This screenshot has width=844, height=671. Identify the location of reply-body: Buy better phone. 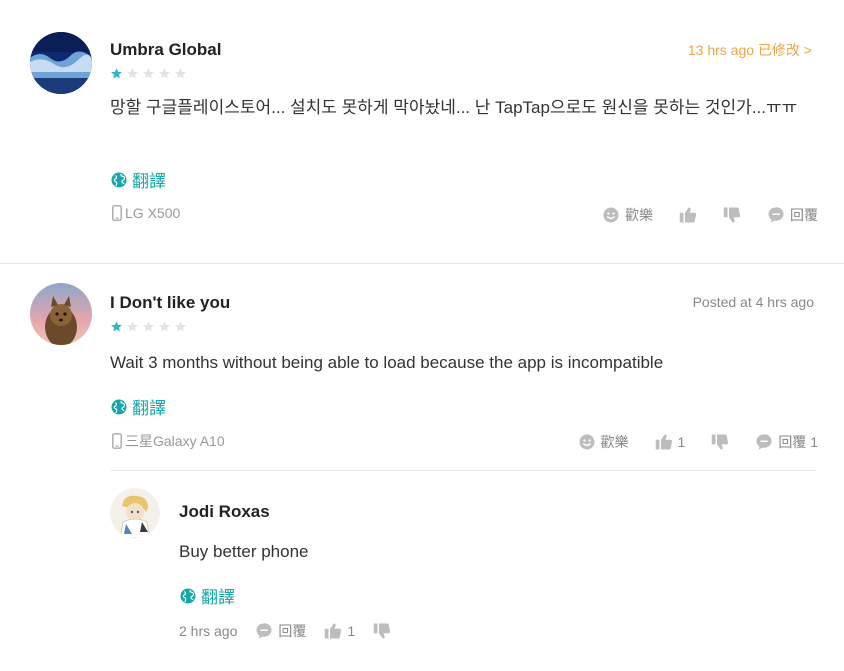
(244, 551).